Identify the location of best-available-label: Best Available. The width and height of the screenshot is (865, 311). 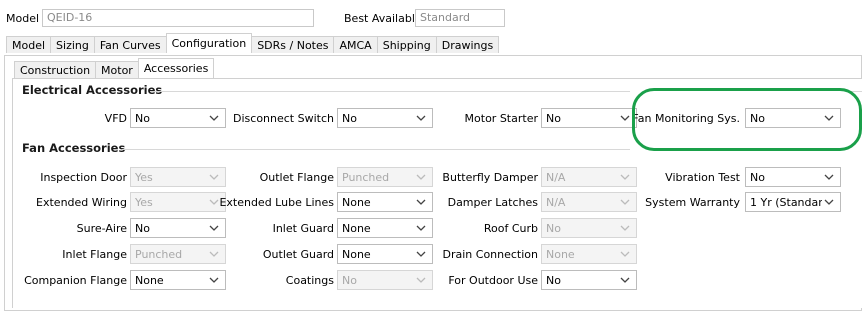
(383, 18).